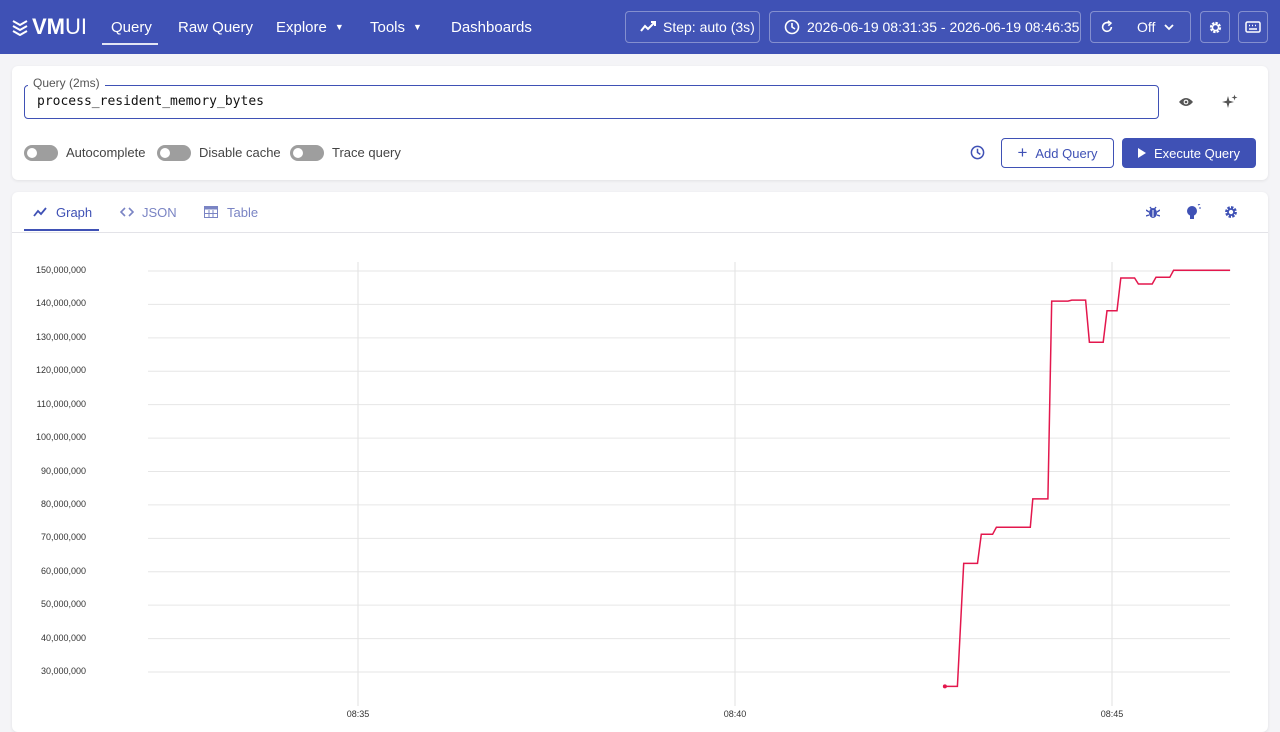 The image size is (1280, 732). I want to click on series-point, so click(944, 686).